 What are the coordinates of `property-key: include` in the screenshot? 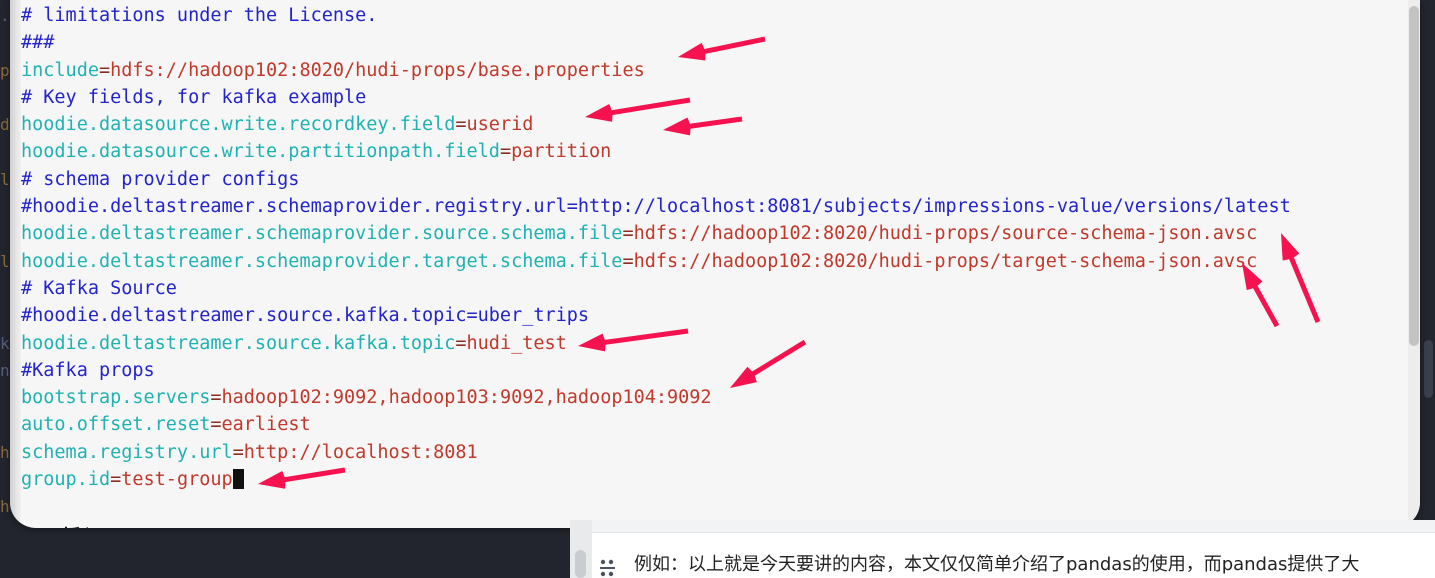 It's located at (60, 70).